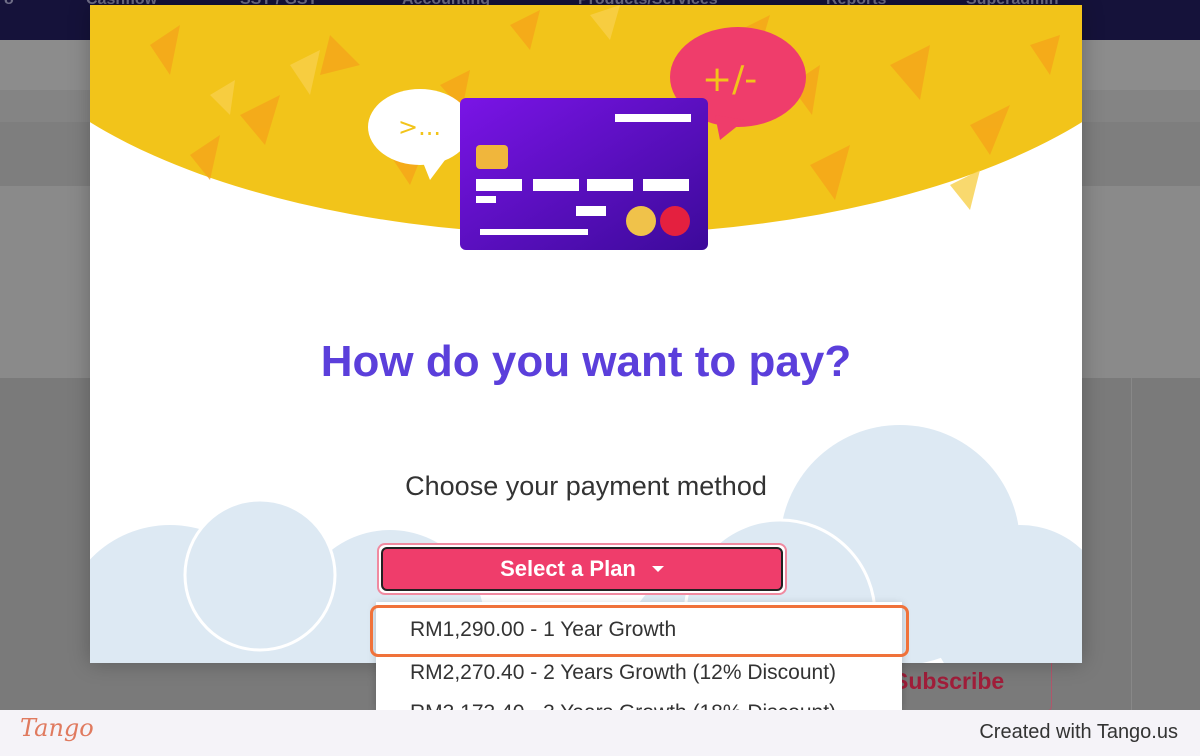 The width and height of the screenshot is (1200, 756). What do you see at coordinates (9, 4) in the screenshot?
I see `nav-item: ð` at bounding box center [9, 4].